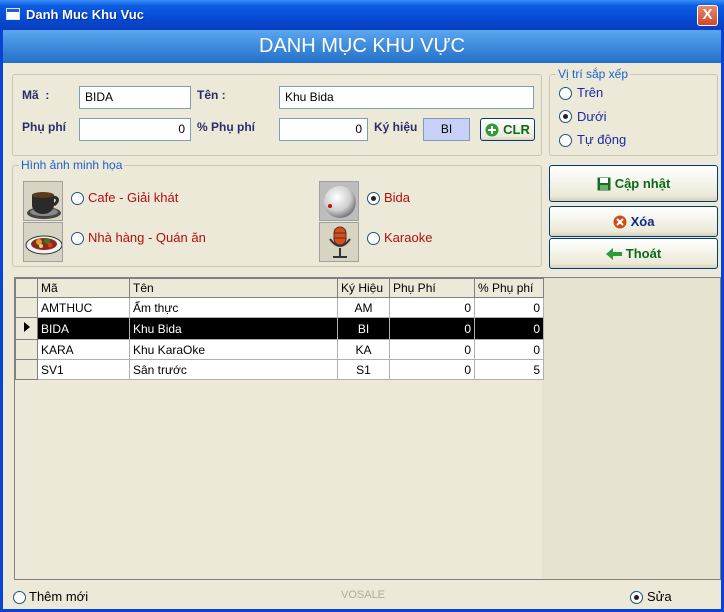 Image resolution: width=724 pixels, height=612 pixels. What do you see at coordinates (19, 597) in the screenshot?
I see `add-new-radio` at bounding box center [19, 597].